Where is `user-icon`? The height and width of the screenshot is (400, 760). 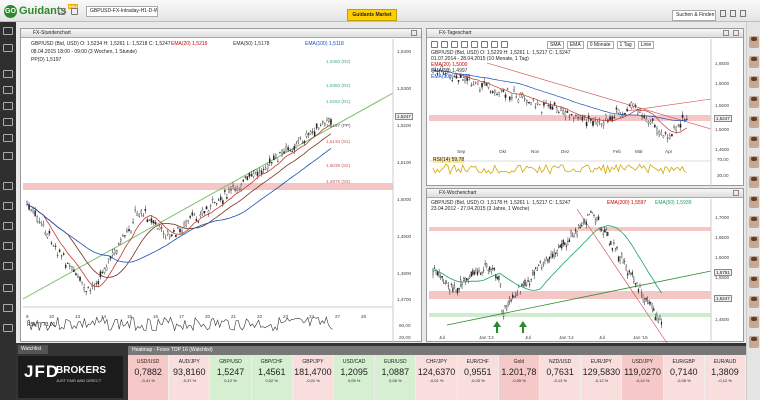 user-icon is located at coordinates (743, 13).